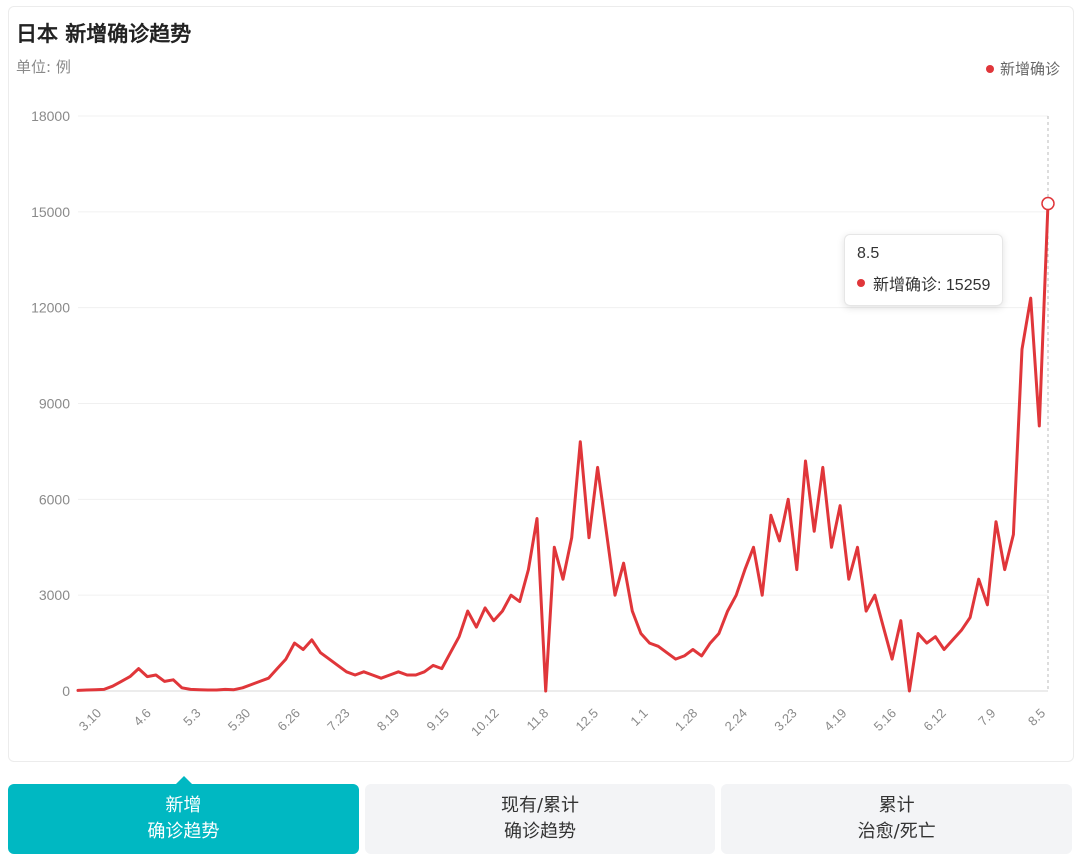  Describe the element at coordinates (288, 719) in the screenshot. I see `x-tick-label: 6.26` at that location.